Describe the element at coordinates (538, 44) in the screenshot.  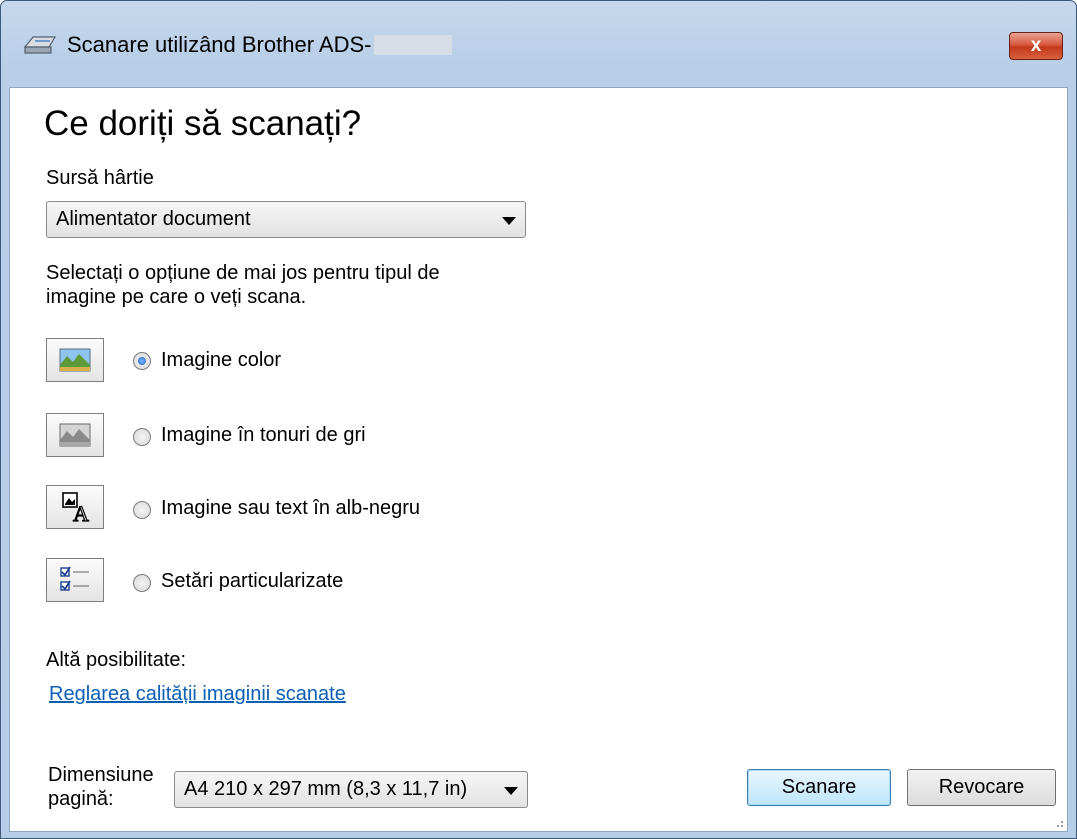
I see `title-bar: Scanare utilizând Brother ADS- x` at that location.